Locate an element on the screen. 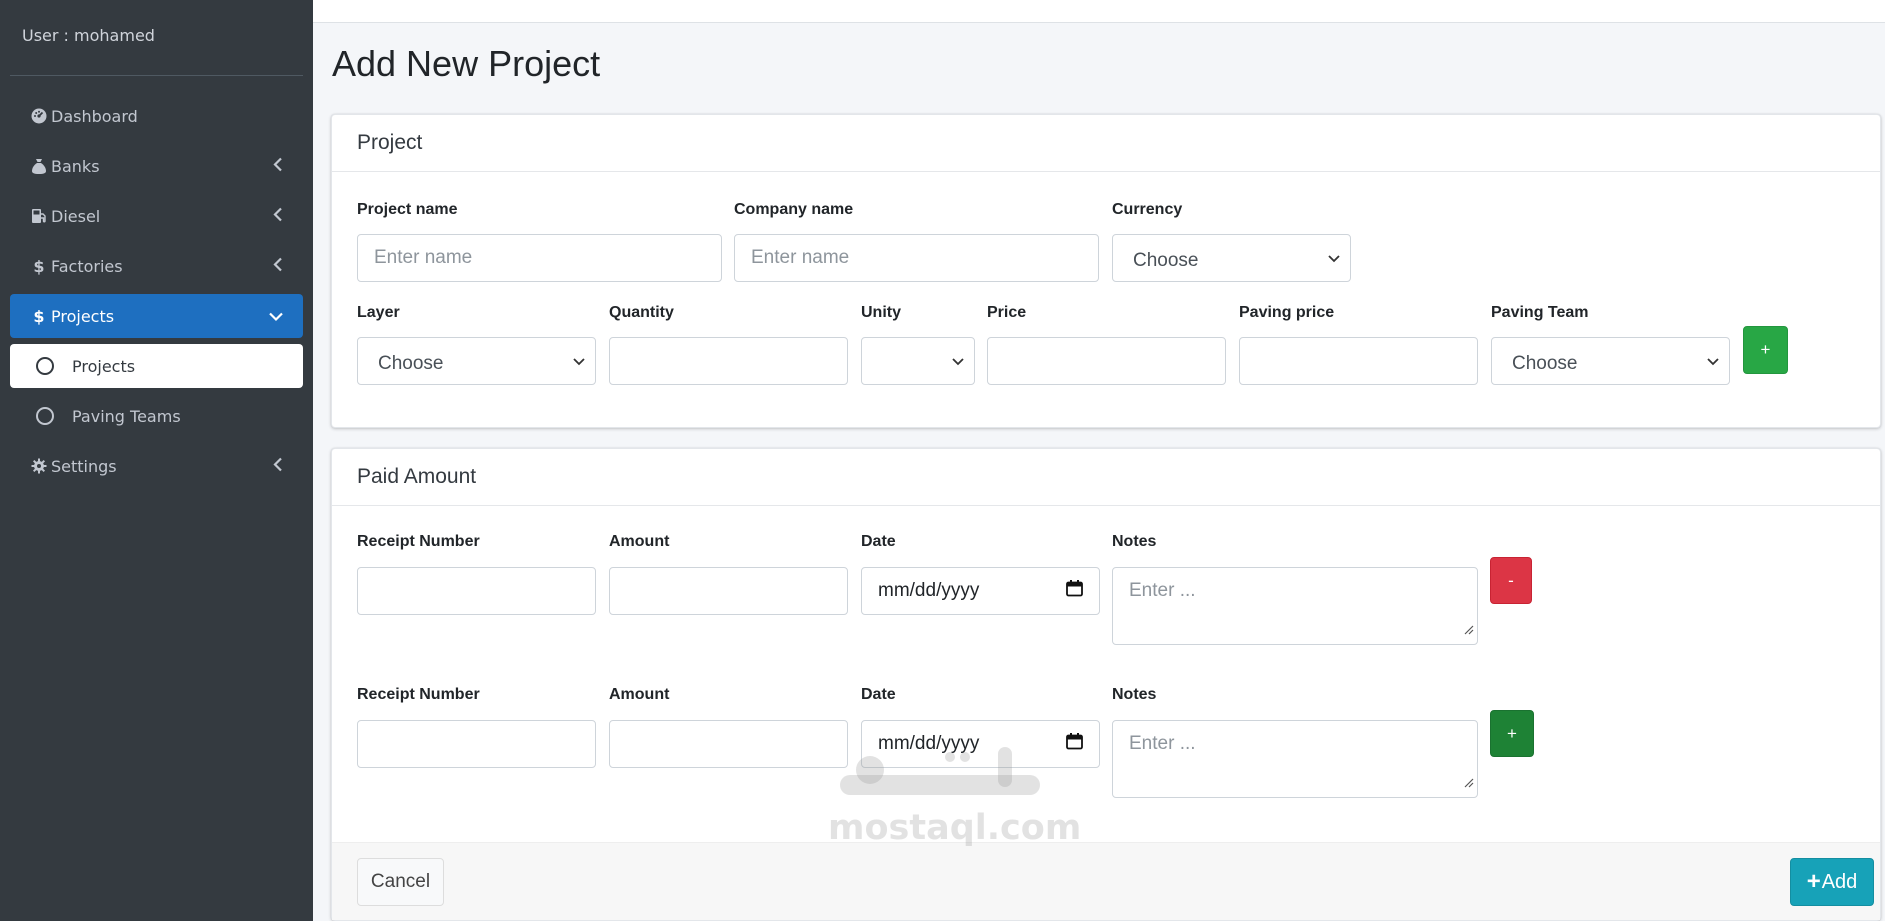 Image resolution: width=1885 pixels, height=921 pixels. user-label: User : mohamed is located at coordinates (88, 35).